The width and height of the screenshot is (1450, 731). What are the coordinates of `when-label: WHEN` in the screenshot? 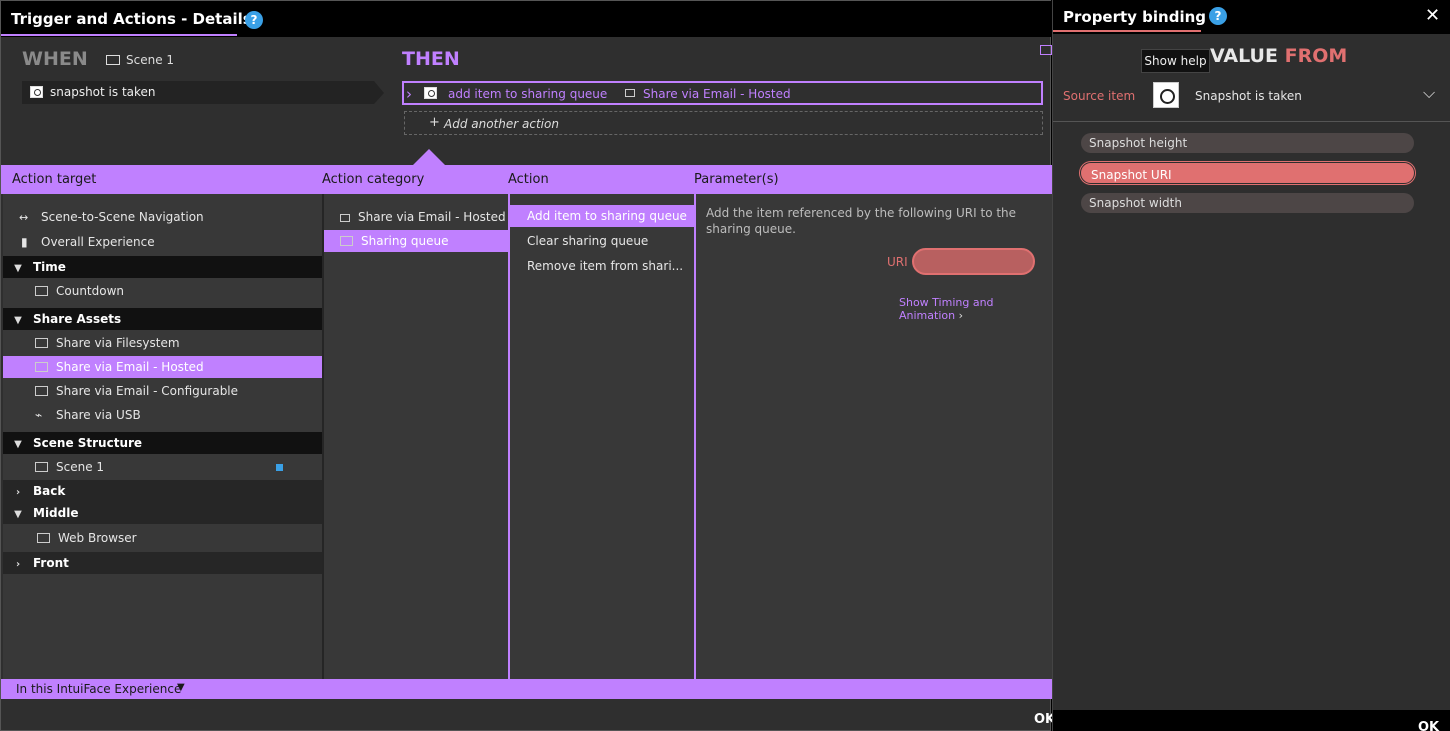 It's located at (55, 59).